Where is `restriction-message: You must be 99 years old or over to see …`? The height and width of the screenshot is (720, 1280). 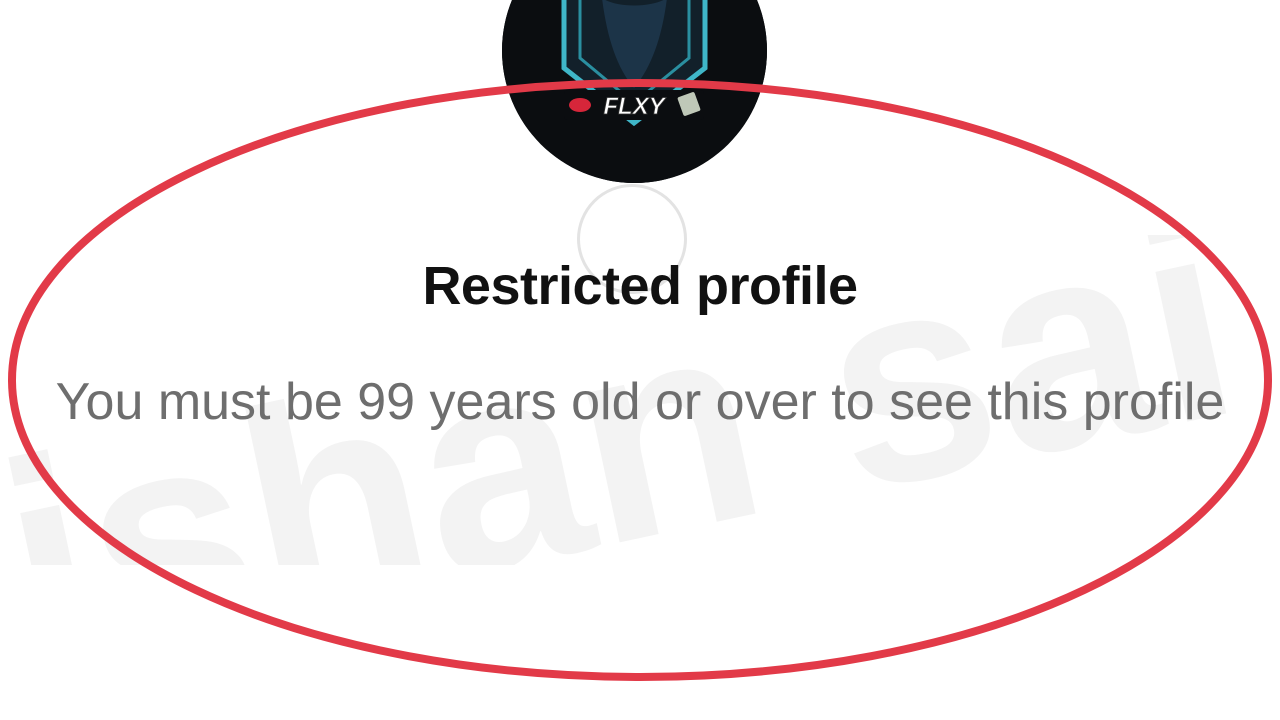
restriction-message: You must be 99 years old or over to see … is located at coordinates (640, 402).